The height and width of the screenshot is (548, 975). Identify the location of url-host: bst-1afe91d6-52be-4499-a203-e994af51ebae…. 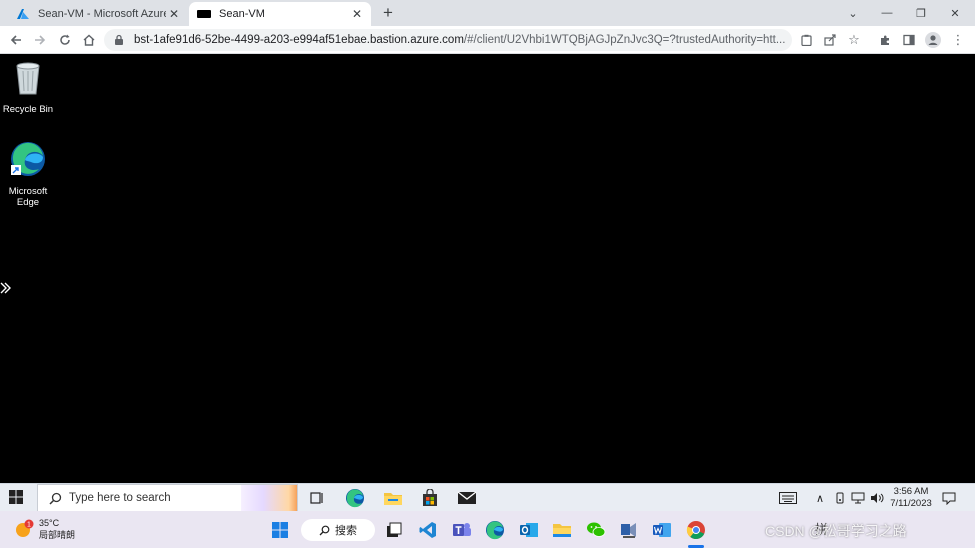
(299, 40).